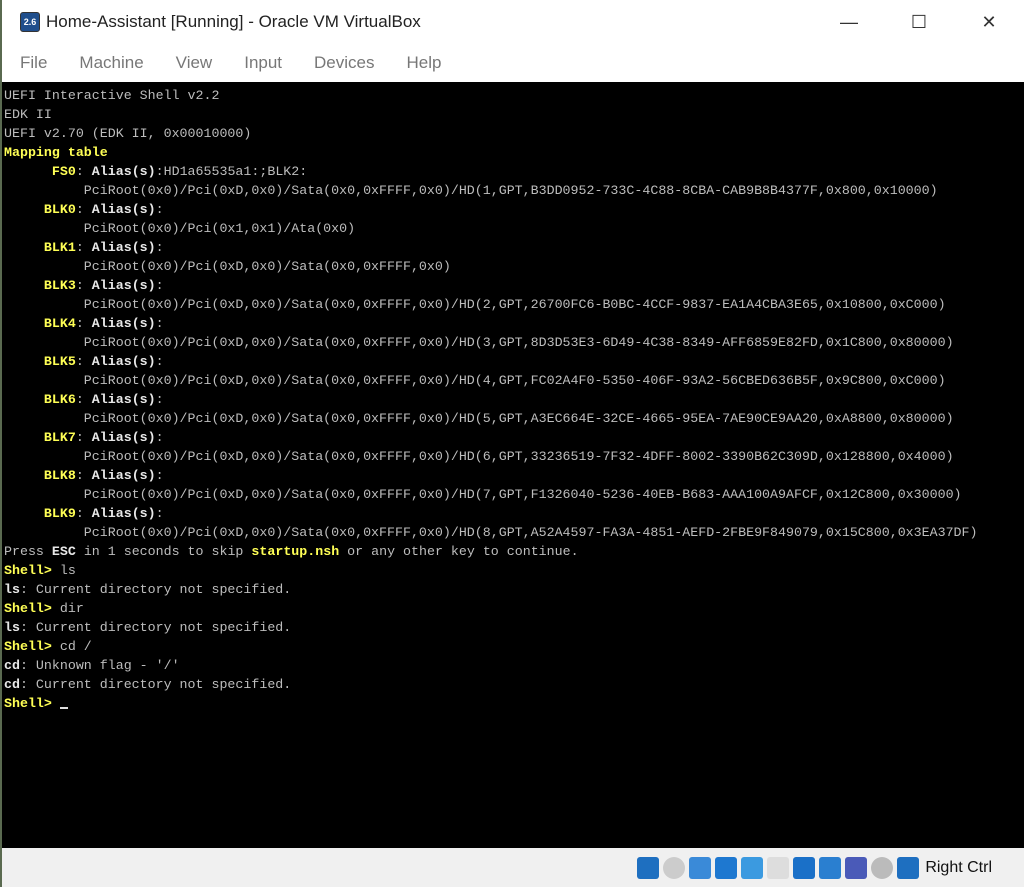 The image size is (1024, 887). I want to click on console-line: Shell>, so click(514, 703).